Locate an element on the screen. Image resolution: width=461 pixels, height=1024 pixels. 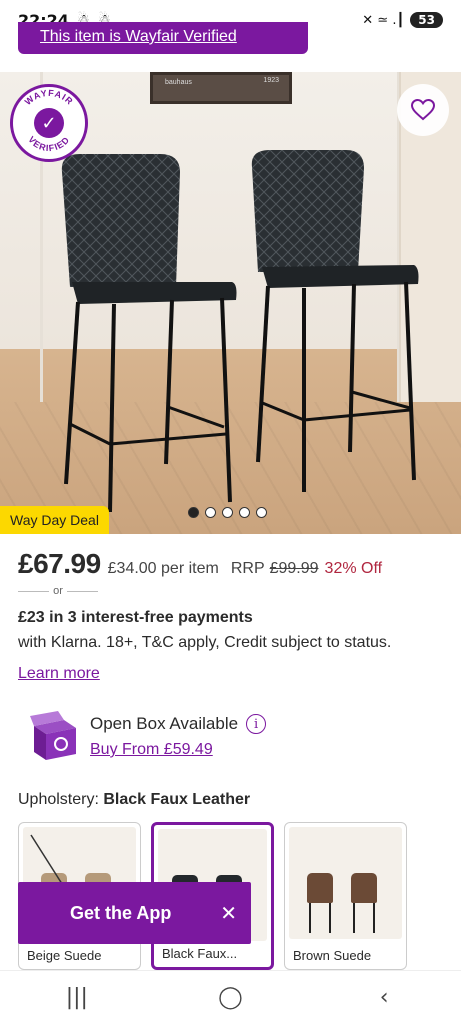
or-divider: or is located at coordinates (58, 591).